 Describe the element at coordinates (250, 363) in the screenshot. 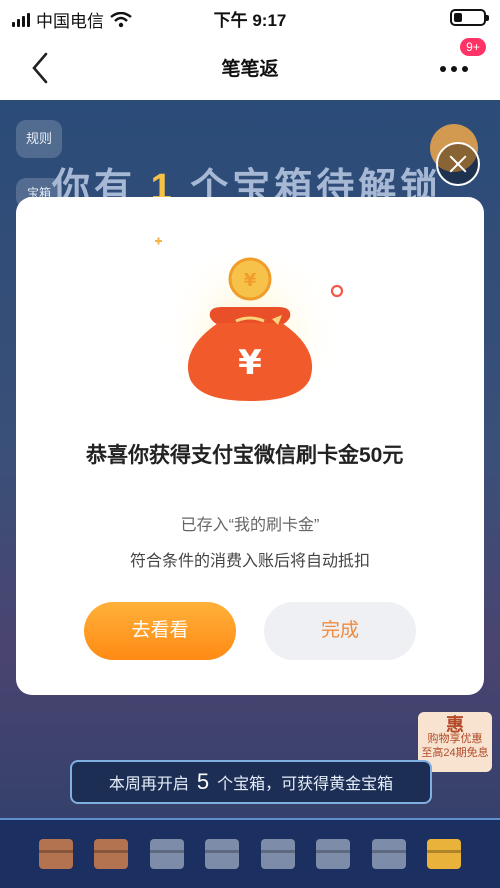

I see `bag-symbol: ¥` at that location.